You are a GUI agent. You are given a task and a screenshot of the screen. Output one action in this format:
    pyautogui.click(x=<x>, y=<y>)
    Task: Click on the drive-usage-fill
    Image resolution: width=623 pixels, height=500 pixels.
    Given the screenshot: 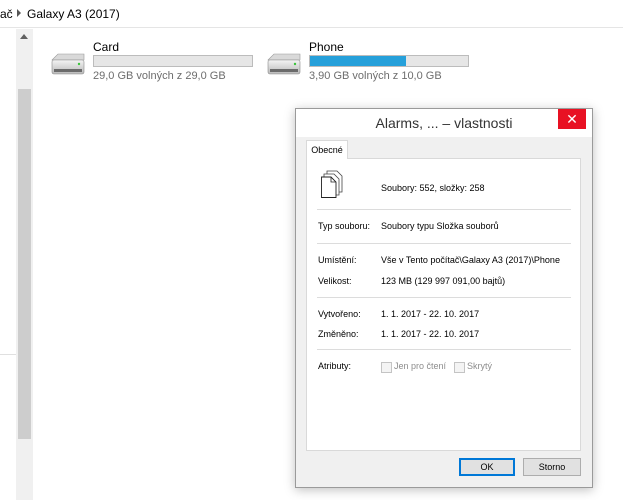 What is the action you would take?
    pyautogui.click(x=358, y=61)
    